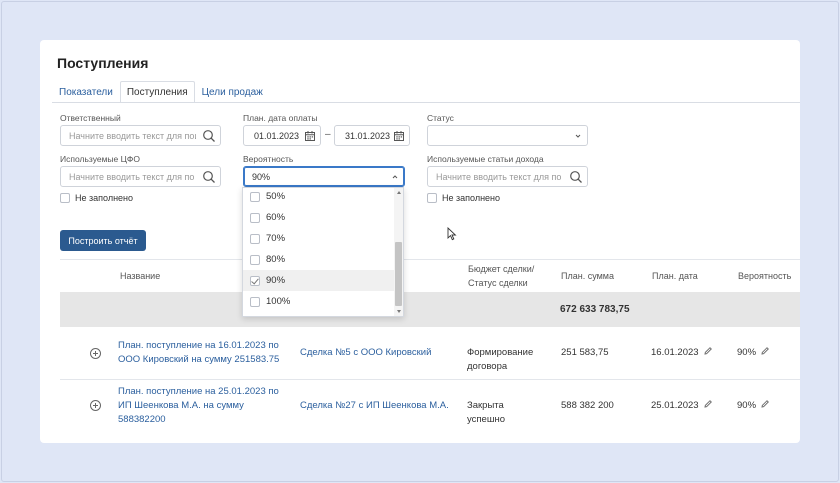  What do you see at coordinates (426, 102) in the screenshot?
I see `tabs-divider` at bounding box center [426, 102].